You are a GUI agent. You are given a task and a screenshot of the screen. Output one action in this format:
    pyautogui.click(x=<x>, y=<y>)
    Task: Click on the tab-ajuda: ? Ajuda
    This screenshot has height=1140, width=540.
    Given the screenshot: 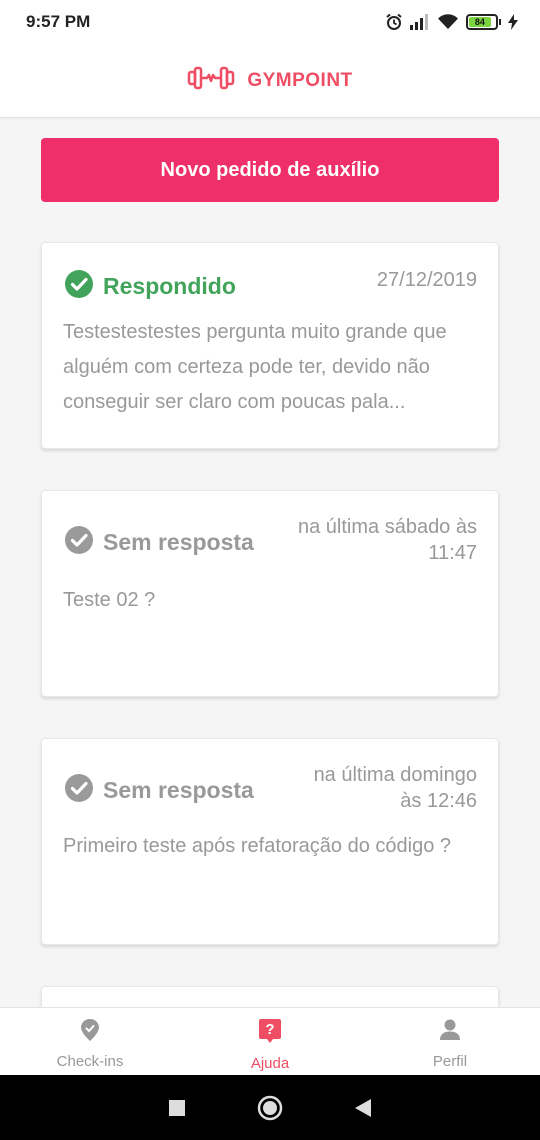 What is the action you would take?
    pyautogui.click(x=270, y=1041)
    